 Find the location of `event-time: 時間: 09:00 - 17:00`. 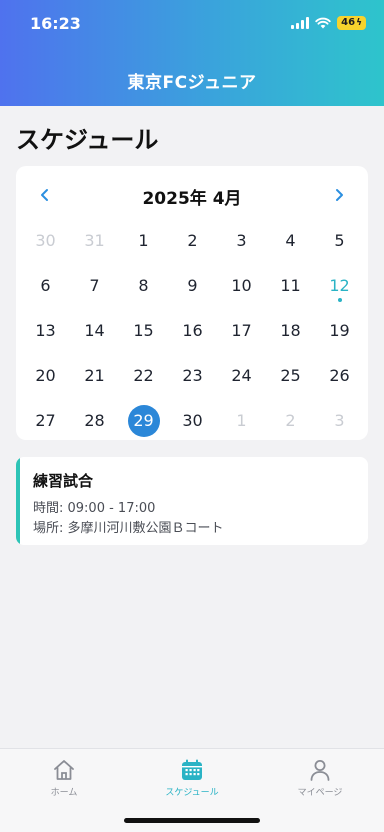

event-time: 時間: 09:00 - 17:00 is located at coordinates (94, 508).